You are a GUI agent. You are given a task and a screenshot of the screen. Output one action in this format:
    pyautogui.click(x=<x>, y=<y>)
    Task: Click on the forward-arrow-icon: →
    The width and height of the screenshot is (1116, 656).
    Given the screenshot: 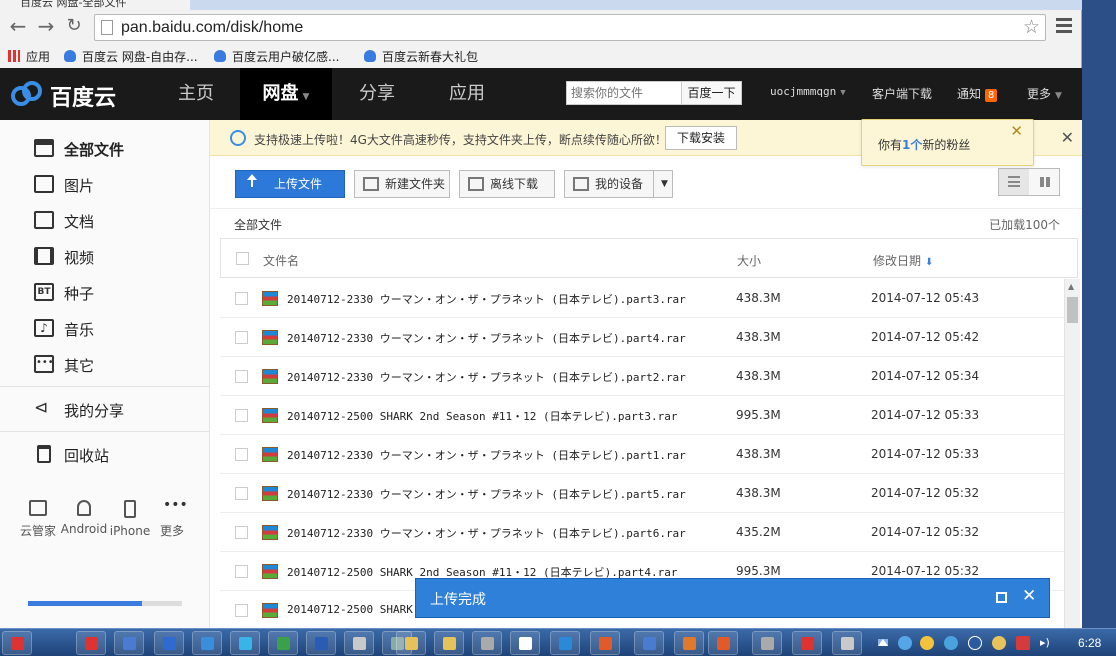 What is the action you would take?
    pyautogui.click(x=46, y=27)
    